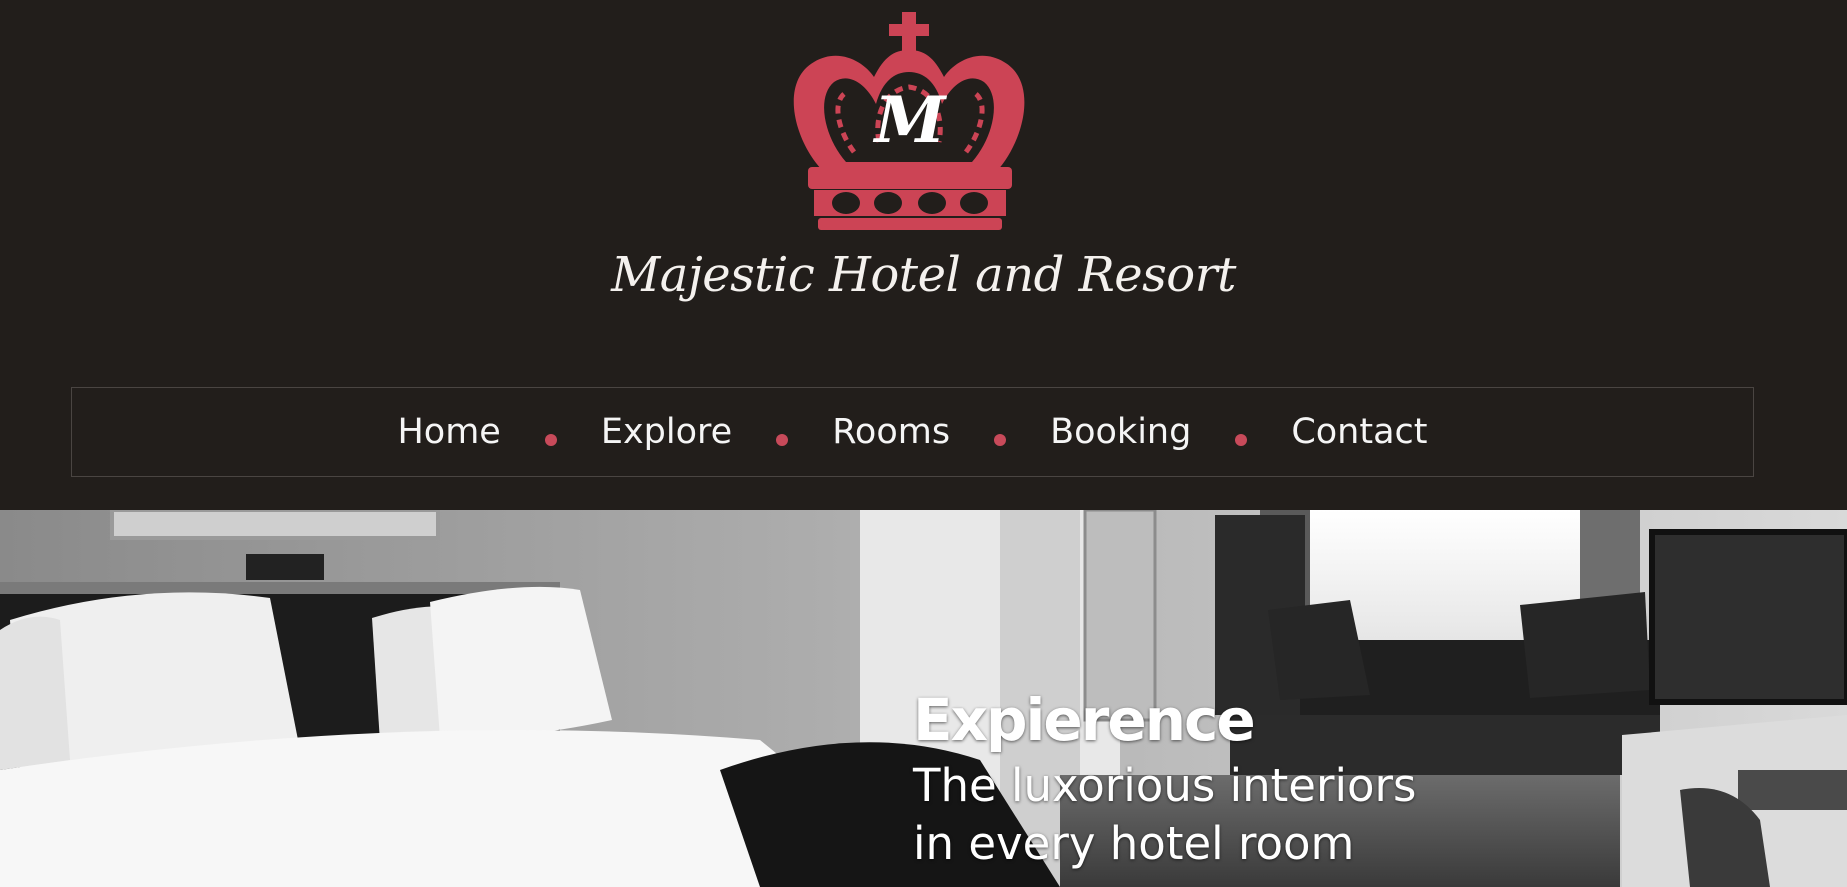  What do you see at coordinates (448, 432) in the screenshot?
I see `nav-item-home: Home` at bounding box center [448, 432].